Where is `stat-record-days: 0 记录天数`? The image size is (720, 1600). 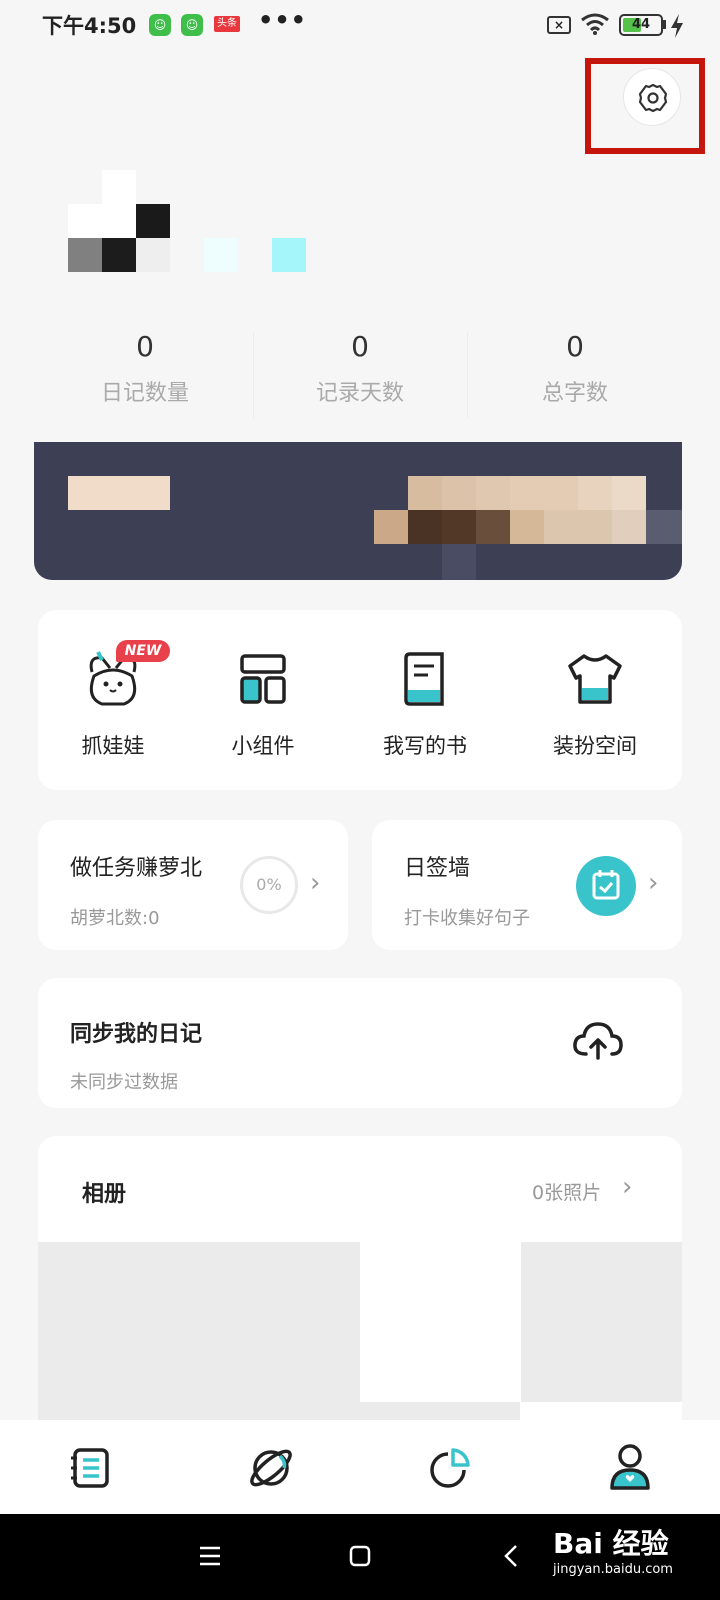
stat-record-days: 0 记录天数 is located at coordinates (360, 368).